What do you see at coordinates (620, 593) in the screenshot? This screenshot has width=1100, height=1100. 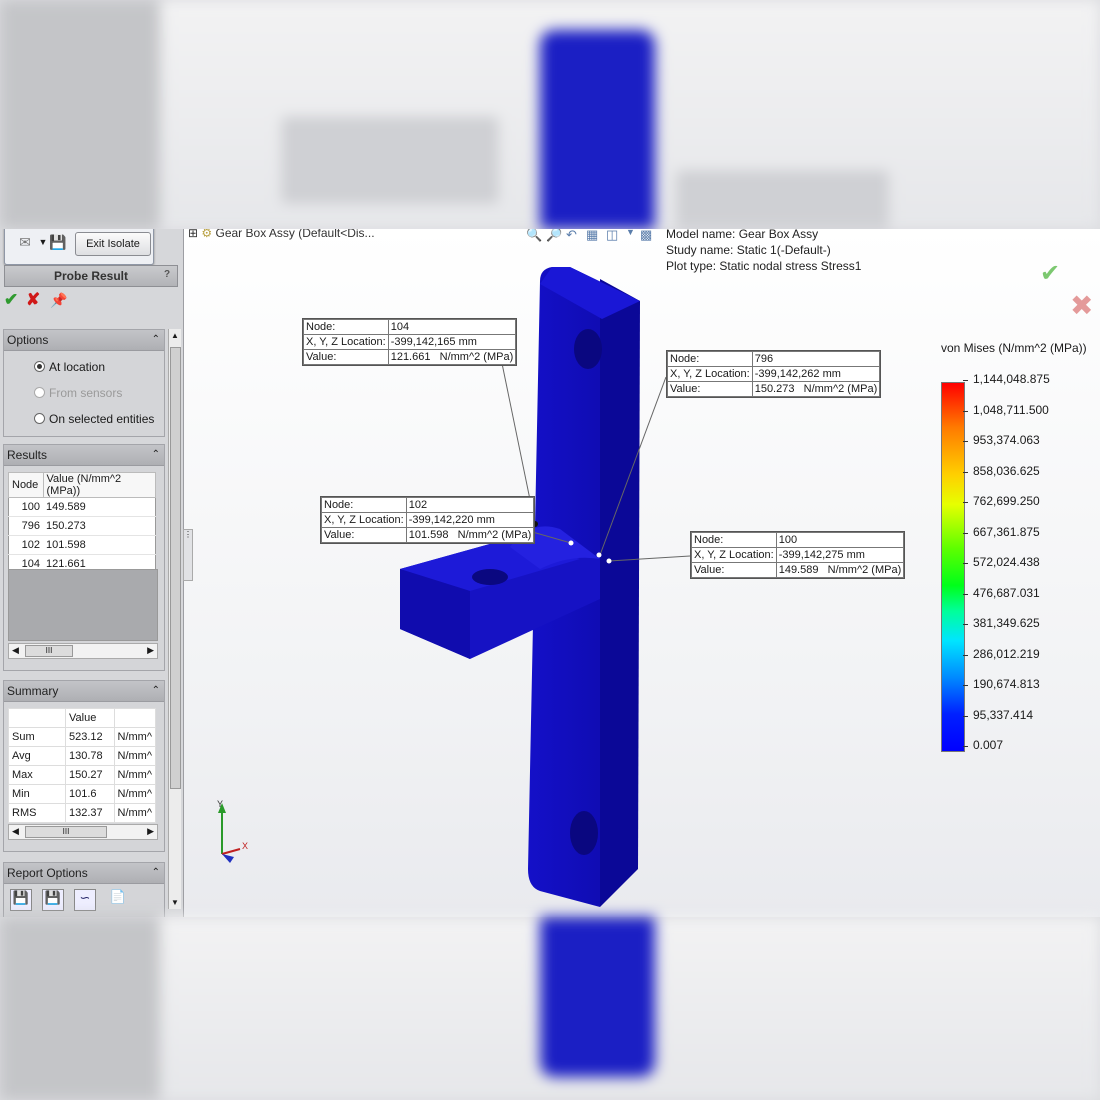 I see `plate-side-face` at bounding box center [620, 593].